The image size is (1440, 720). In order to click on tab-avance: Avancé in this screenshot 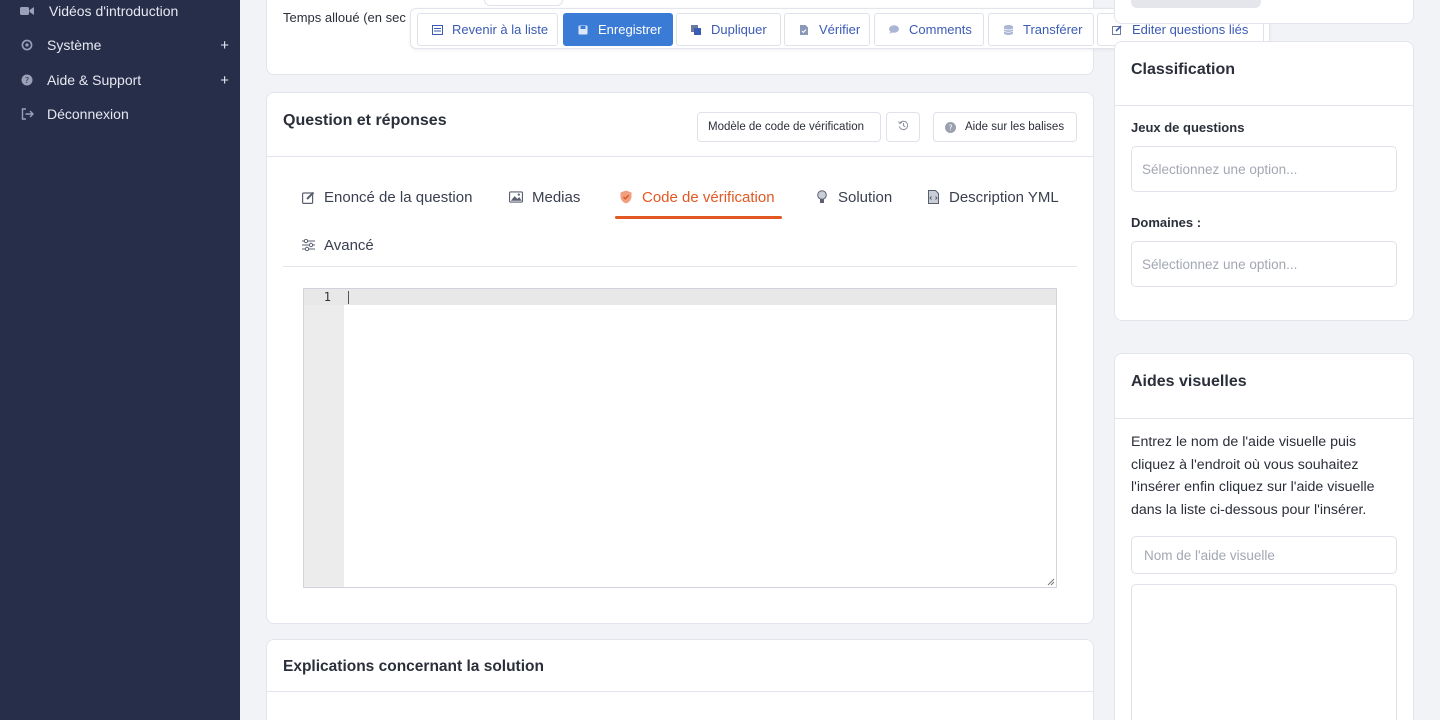, I will do `click(337, 245)`.